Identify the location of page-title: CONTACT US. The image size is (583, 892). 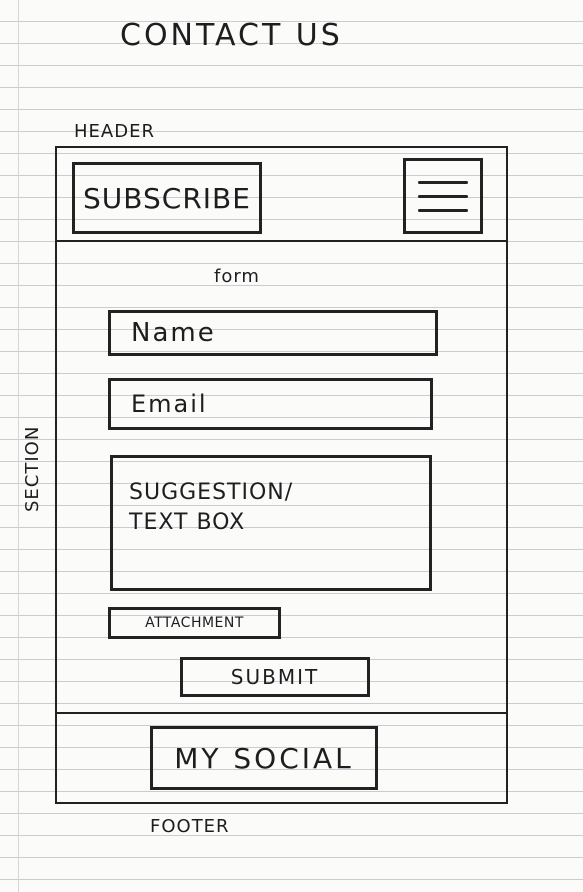
(231, 35).